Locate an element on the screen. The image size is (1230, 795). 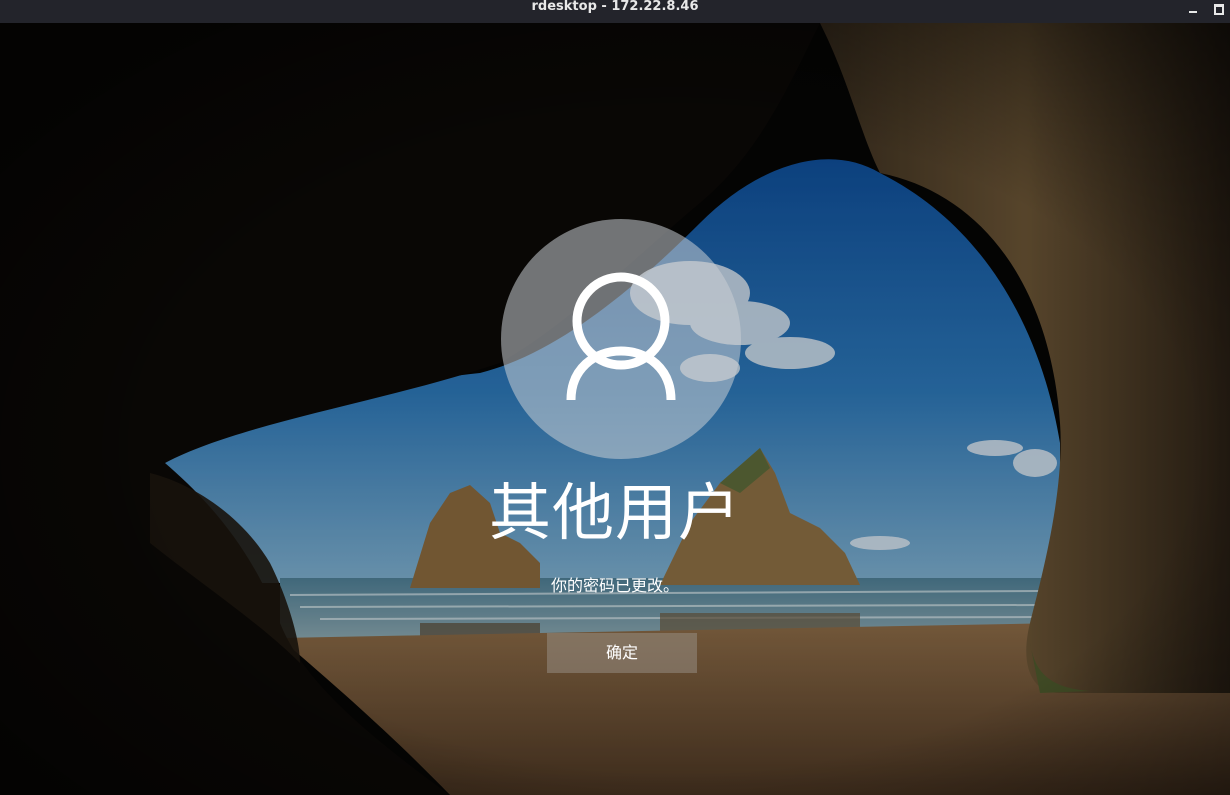
maximize-icon is located at coordinates (1219, 9).